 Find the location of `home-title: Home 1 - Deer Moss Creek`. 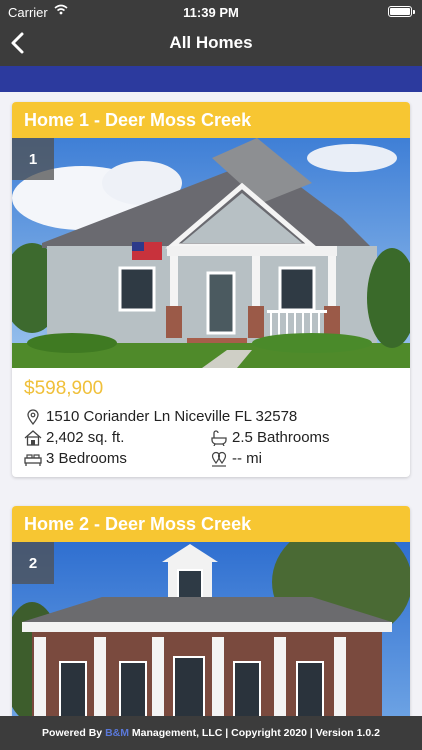

home-title: Home 1 - Deer Moss Creek is located at coordinates (211, 120).